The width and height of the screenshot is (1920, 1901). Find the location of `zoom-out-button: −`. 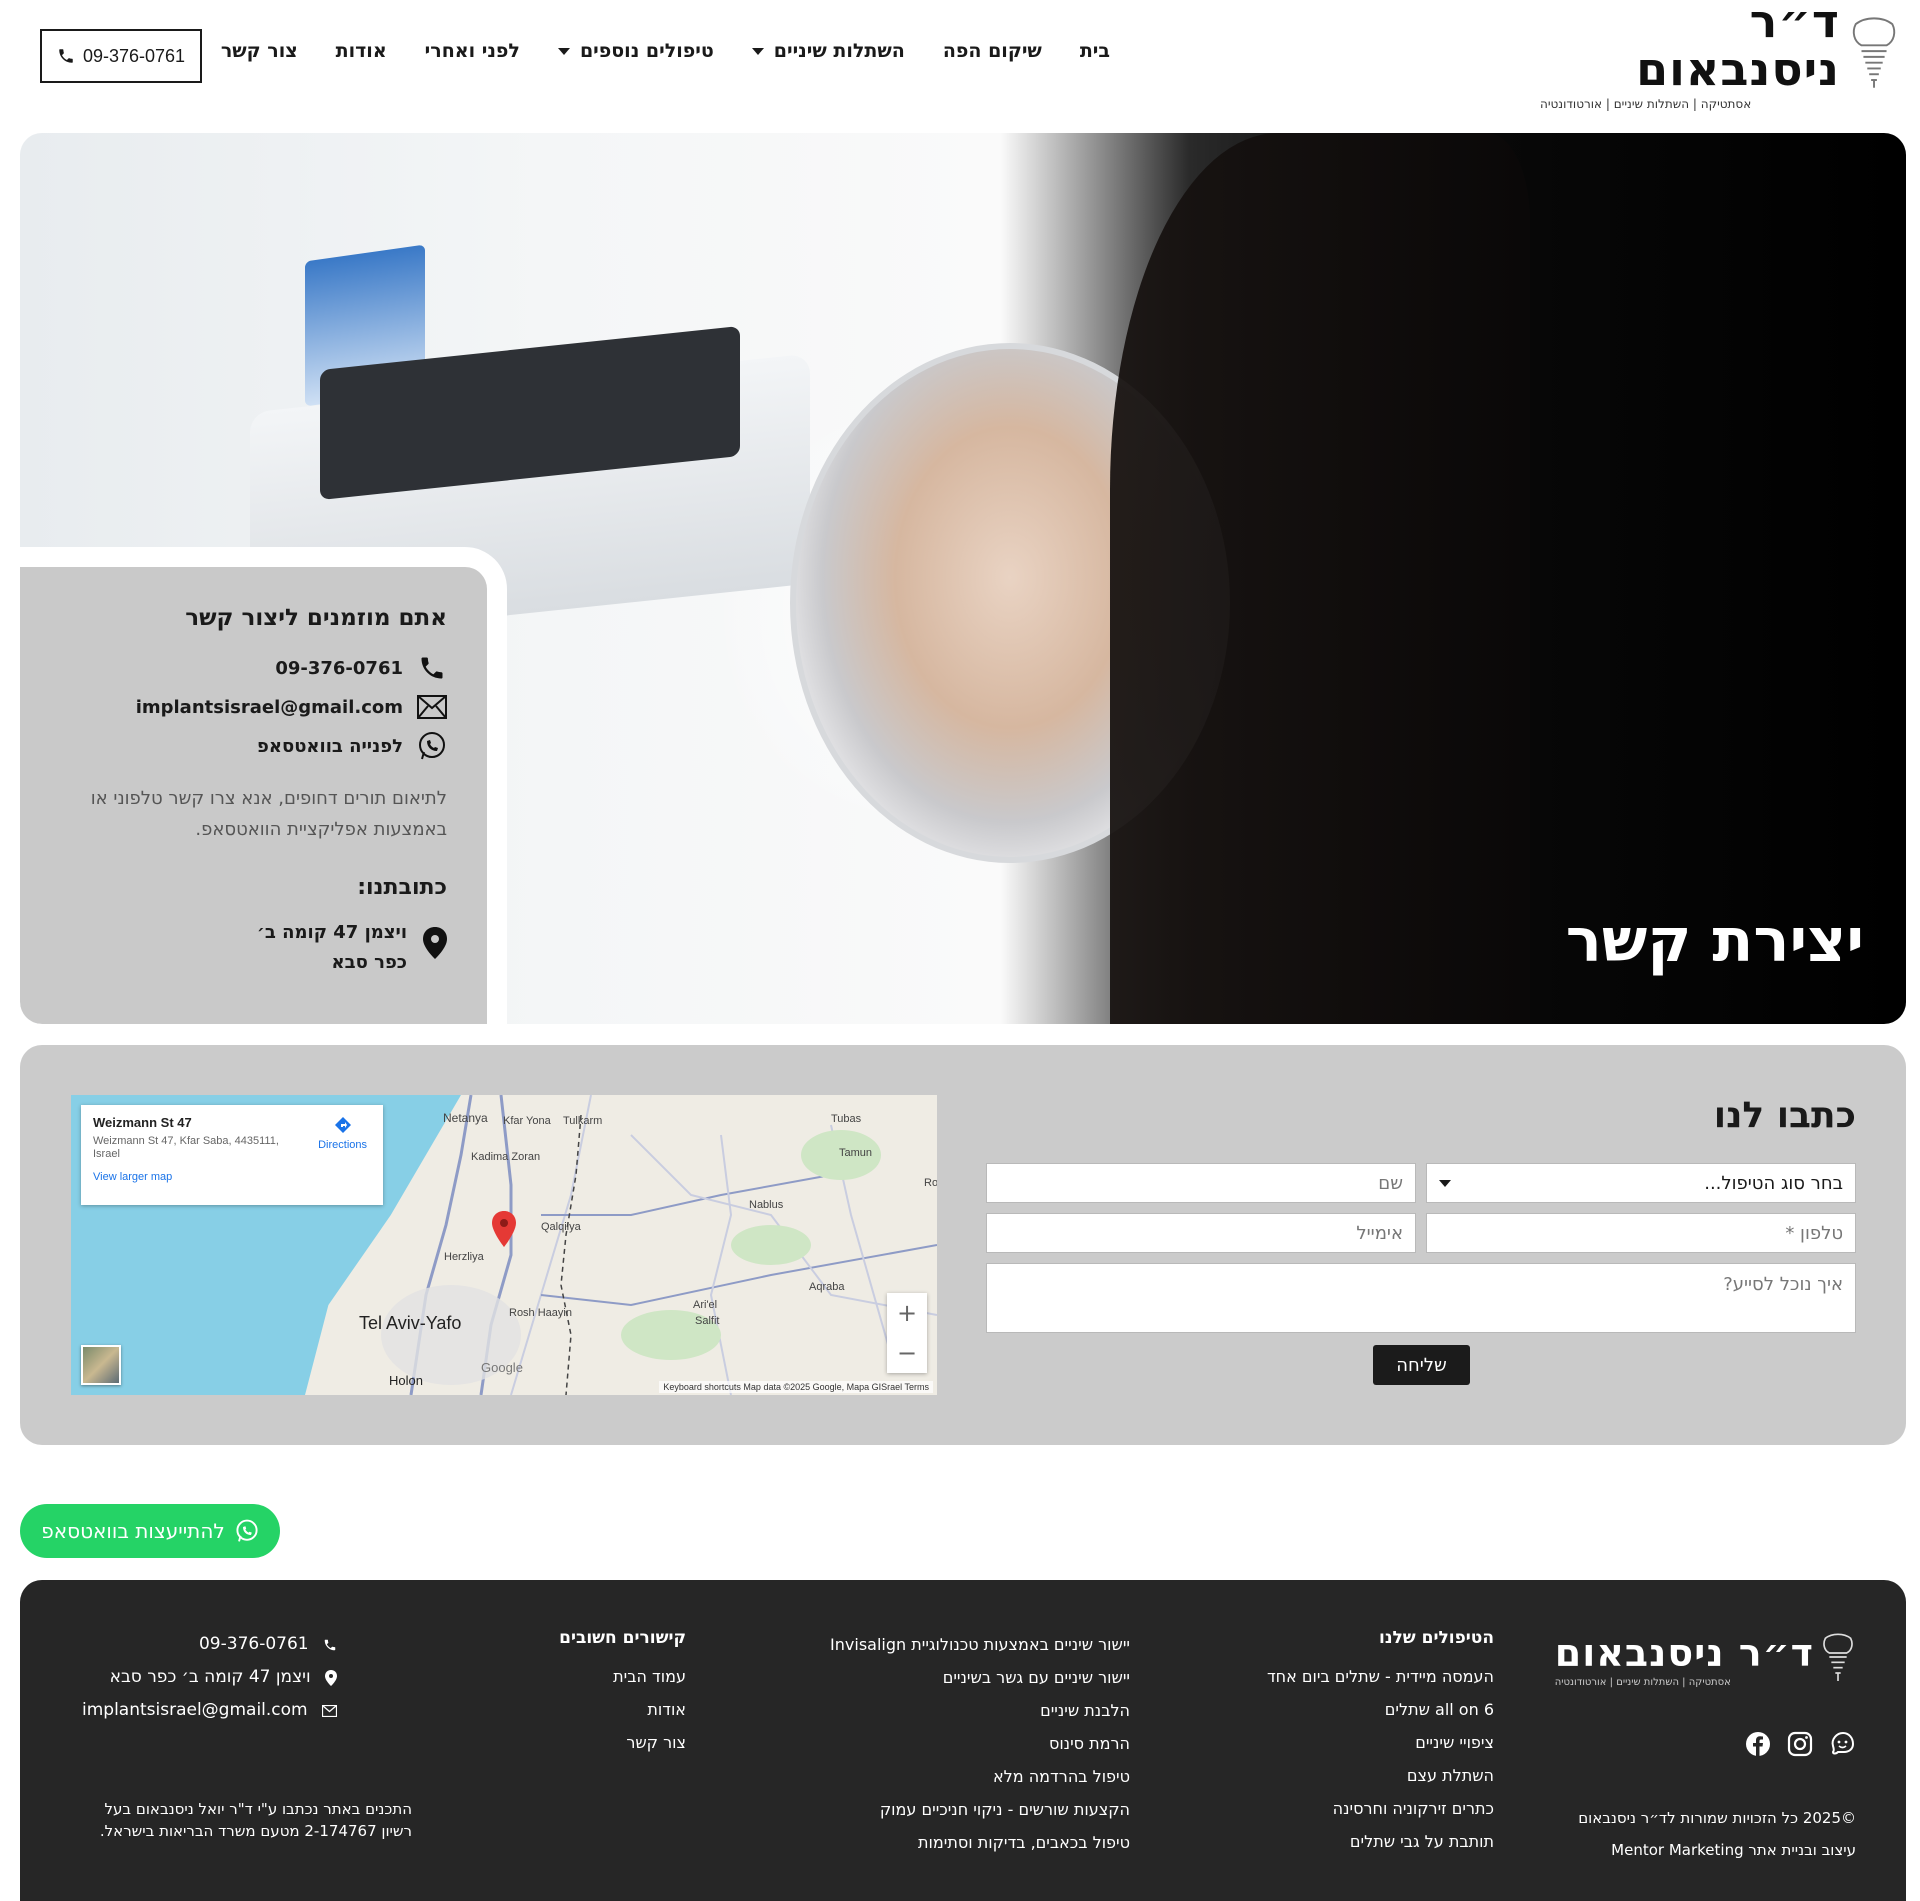

zoom-out-button: − is located at coordinates (907, 1353).